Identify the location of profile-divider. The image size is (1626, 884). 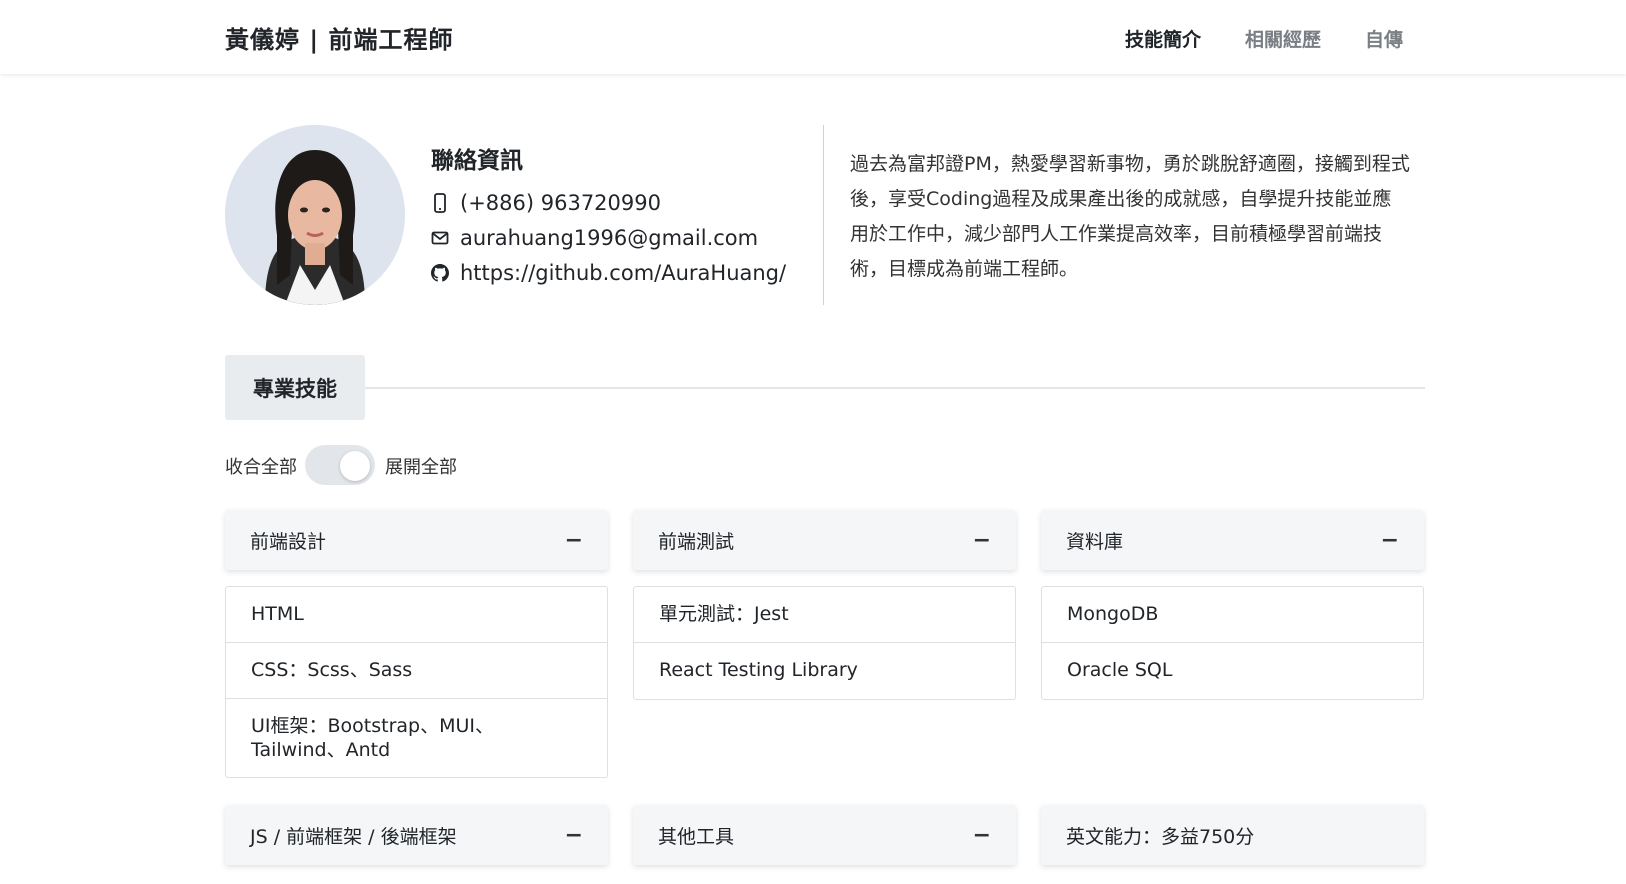
(823, 215).